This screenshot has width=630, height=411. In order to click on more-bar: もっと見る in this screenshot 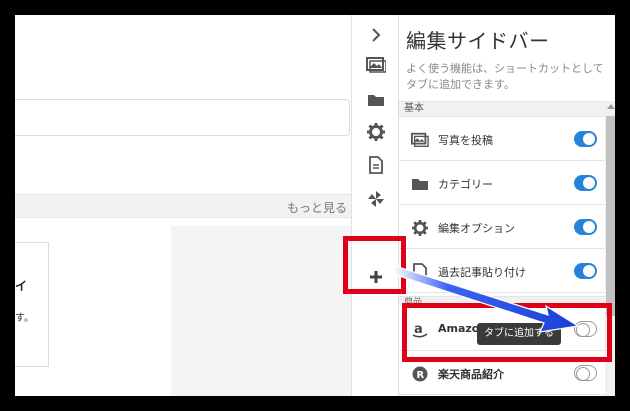, I will do `click(183, 206)`.